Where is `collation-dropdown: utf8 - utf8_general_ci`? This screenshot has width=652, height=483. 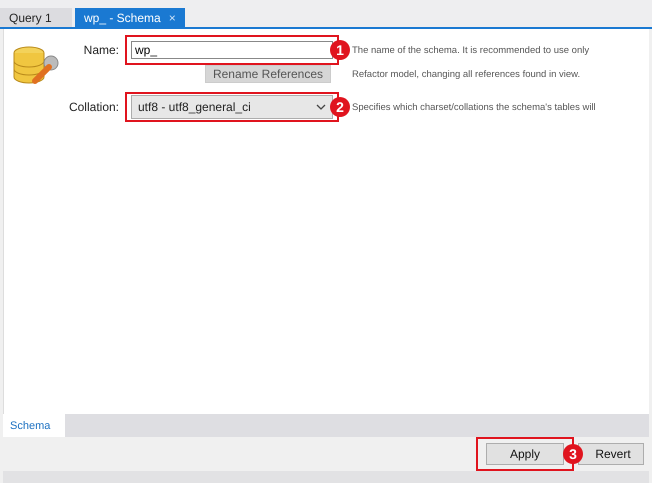
collation-dropdown: utf8 - utf8_general_ci is located at coordinates (232, 107).